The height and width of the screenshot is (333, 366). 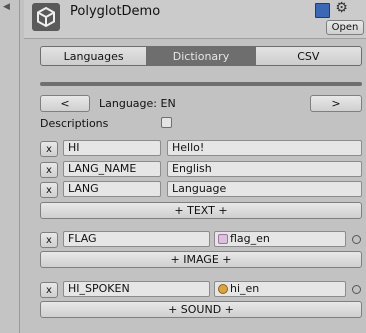 What do you see at coordinates (264, 148) in the screenshot?
I see `text-value-field: Hello!` at bounding box center [264, 148].